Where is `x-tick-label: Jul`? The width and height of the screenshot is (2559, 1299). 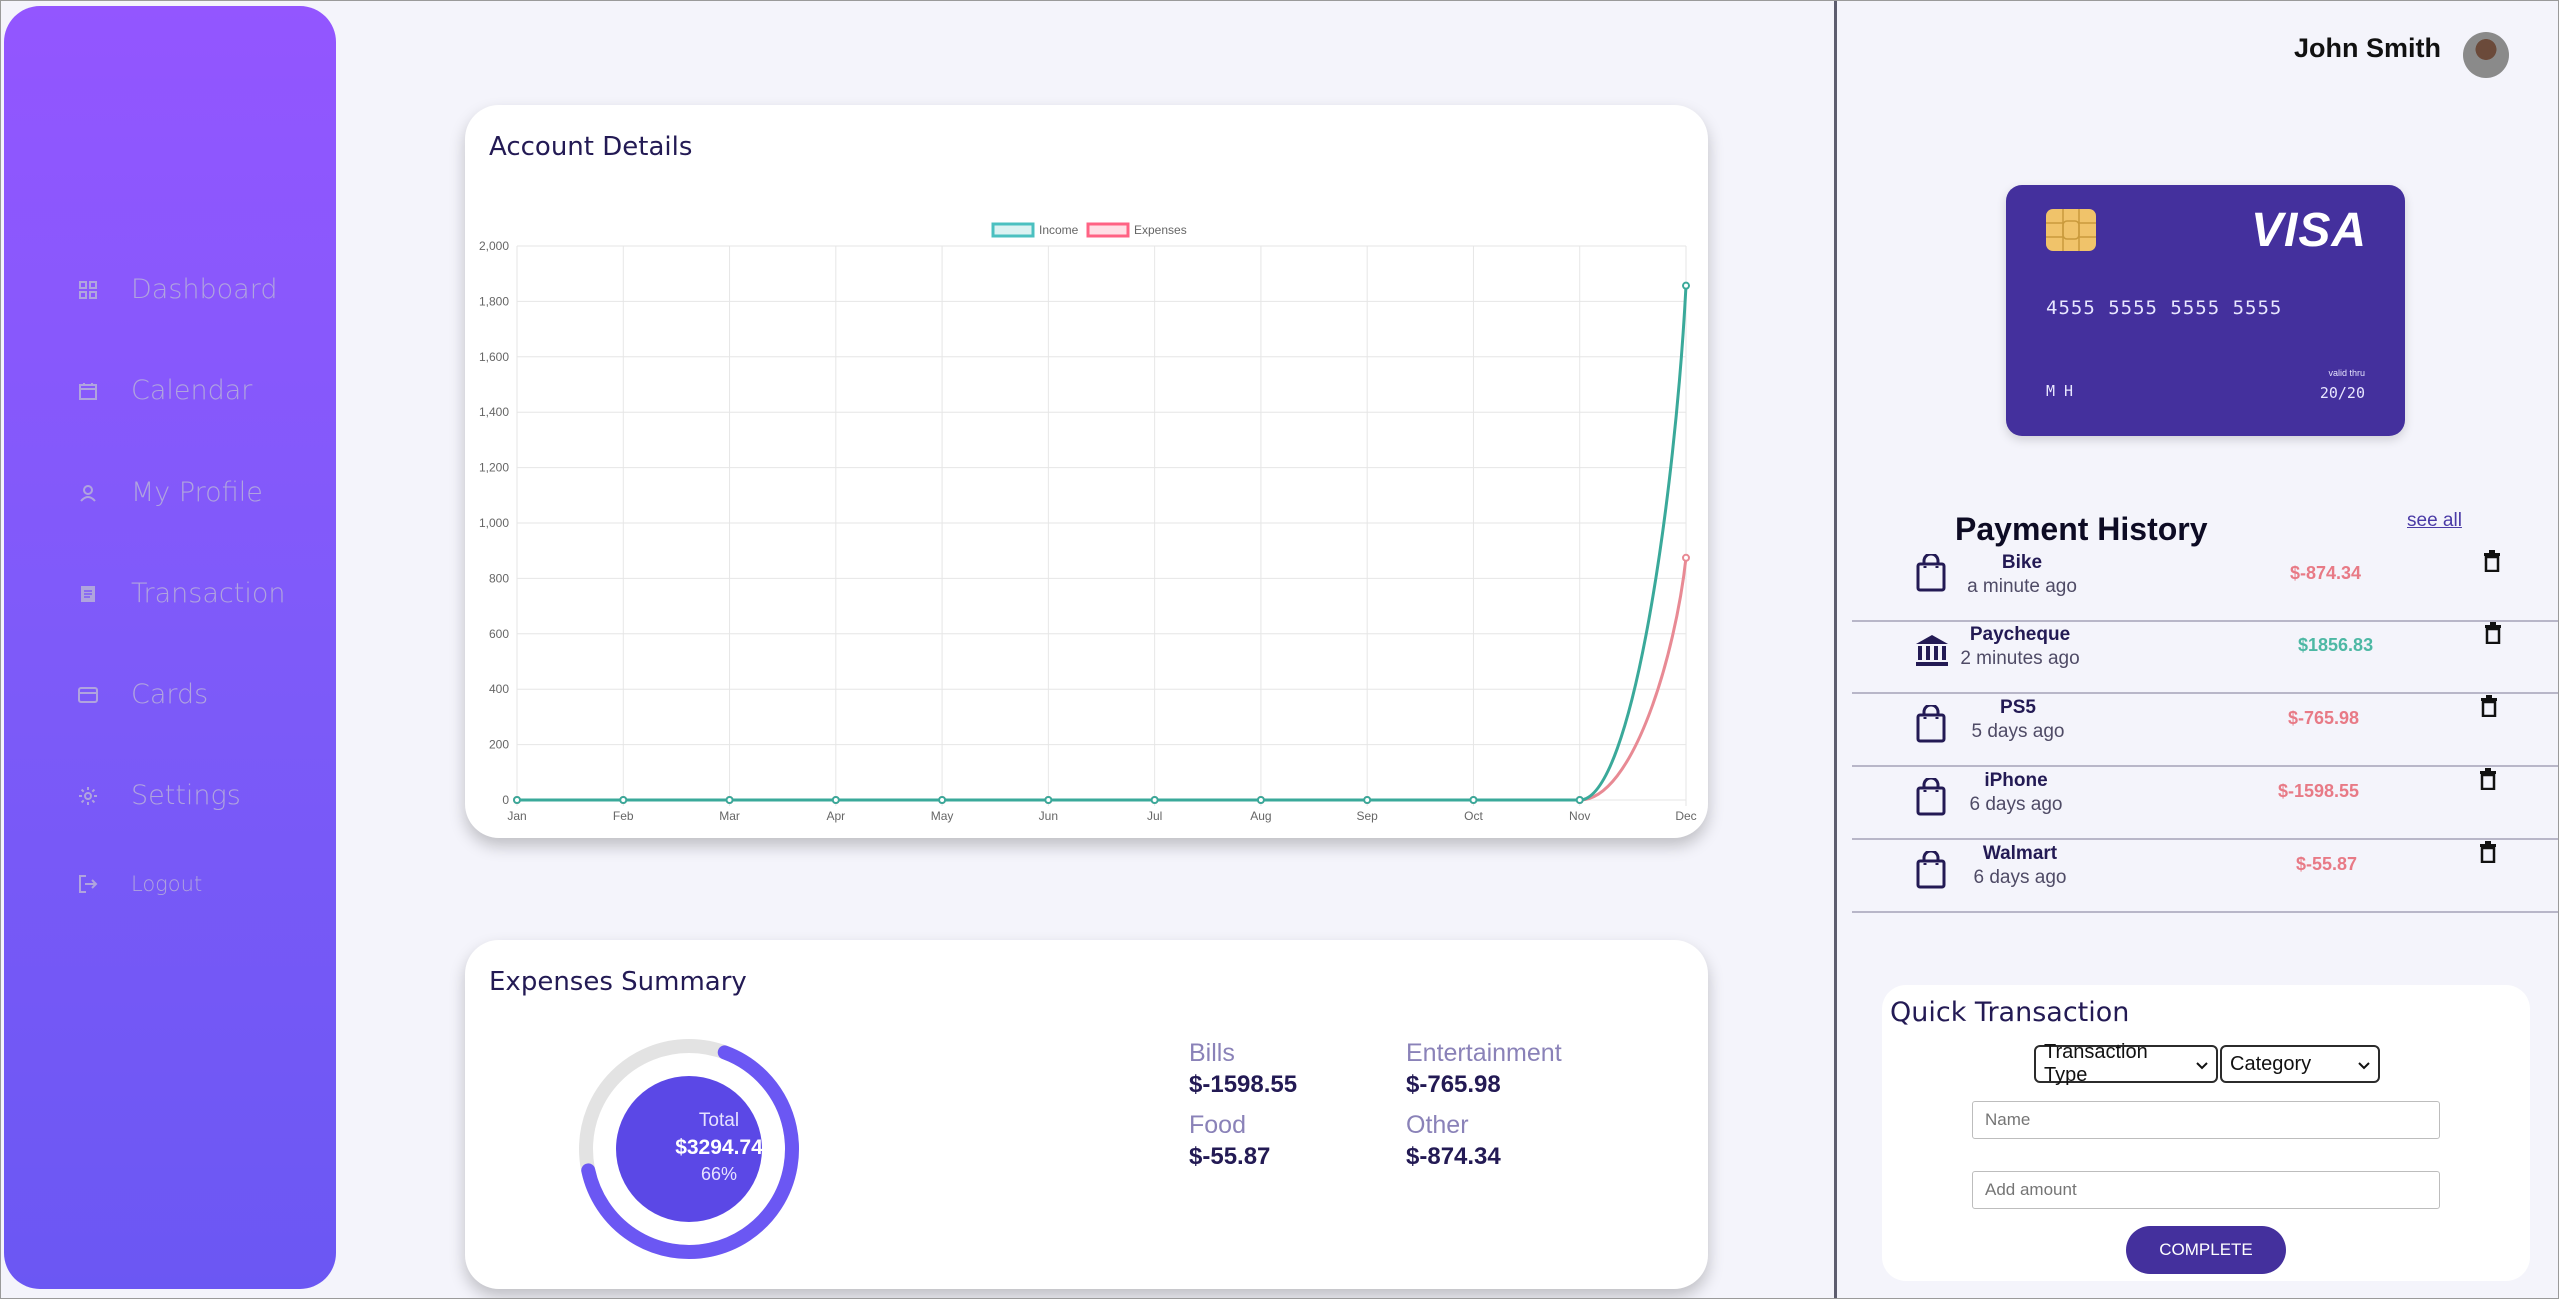
x-tick-label: Jul is located at coordinates (1154, 816).